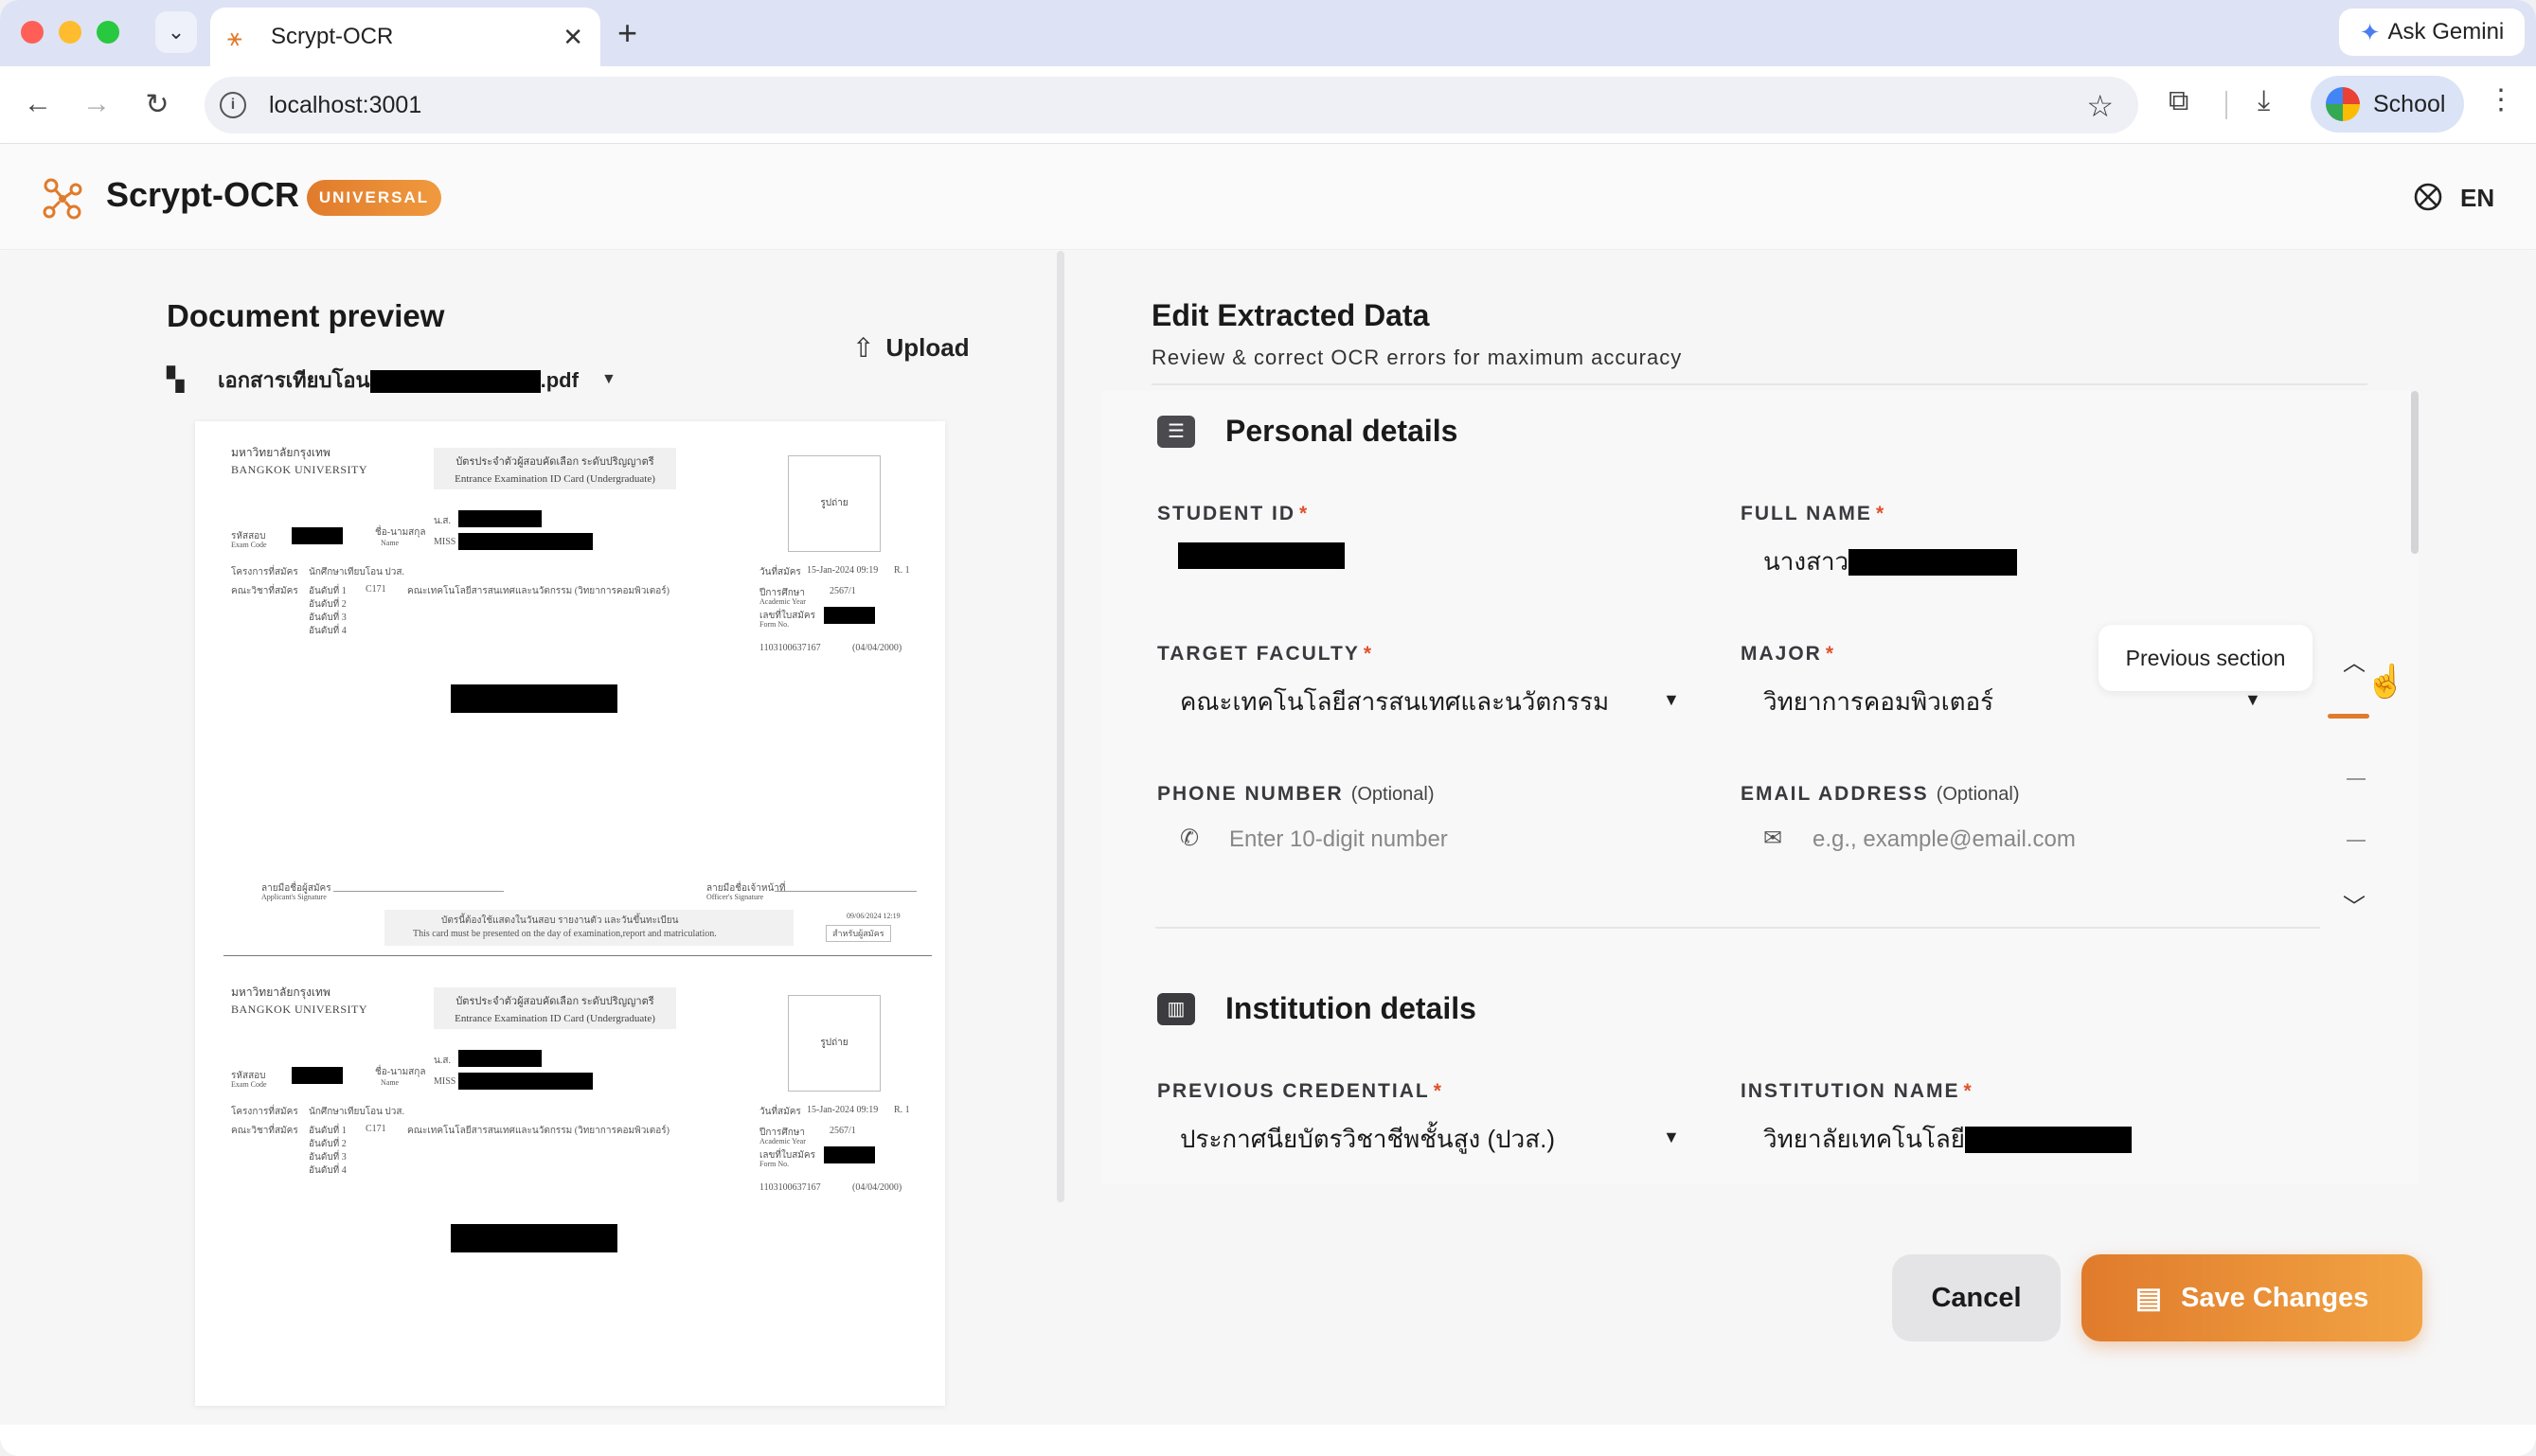 The width and height of the screenshot is (2536, 1456). What do you see at coordinates (356, 1112) in the screenshot?
I see `program-value: นักศึกษาเทียบโอน ปวส.` at bounding box center [356, 1112].